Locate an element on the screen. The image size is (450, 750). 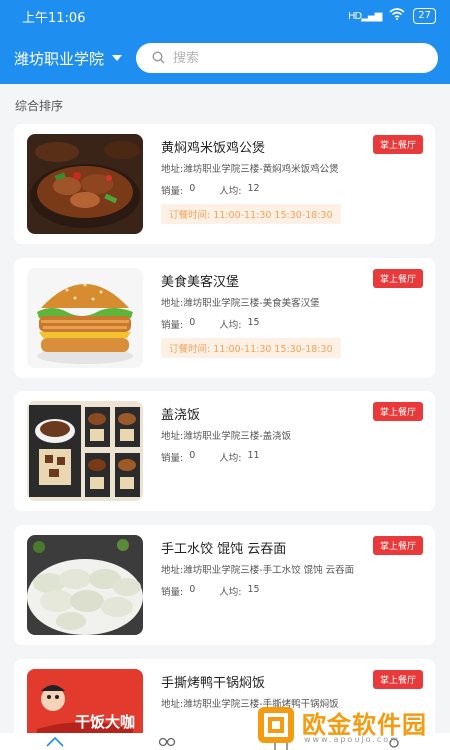
home-icon is located at coordinates (55, 743).